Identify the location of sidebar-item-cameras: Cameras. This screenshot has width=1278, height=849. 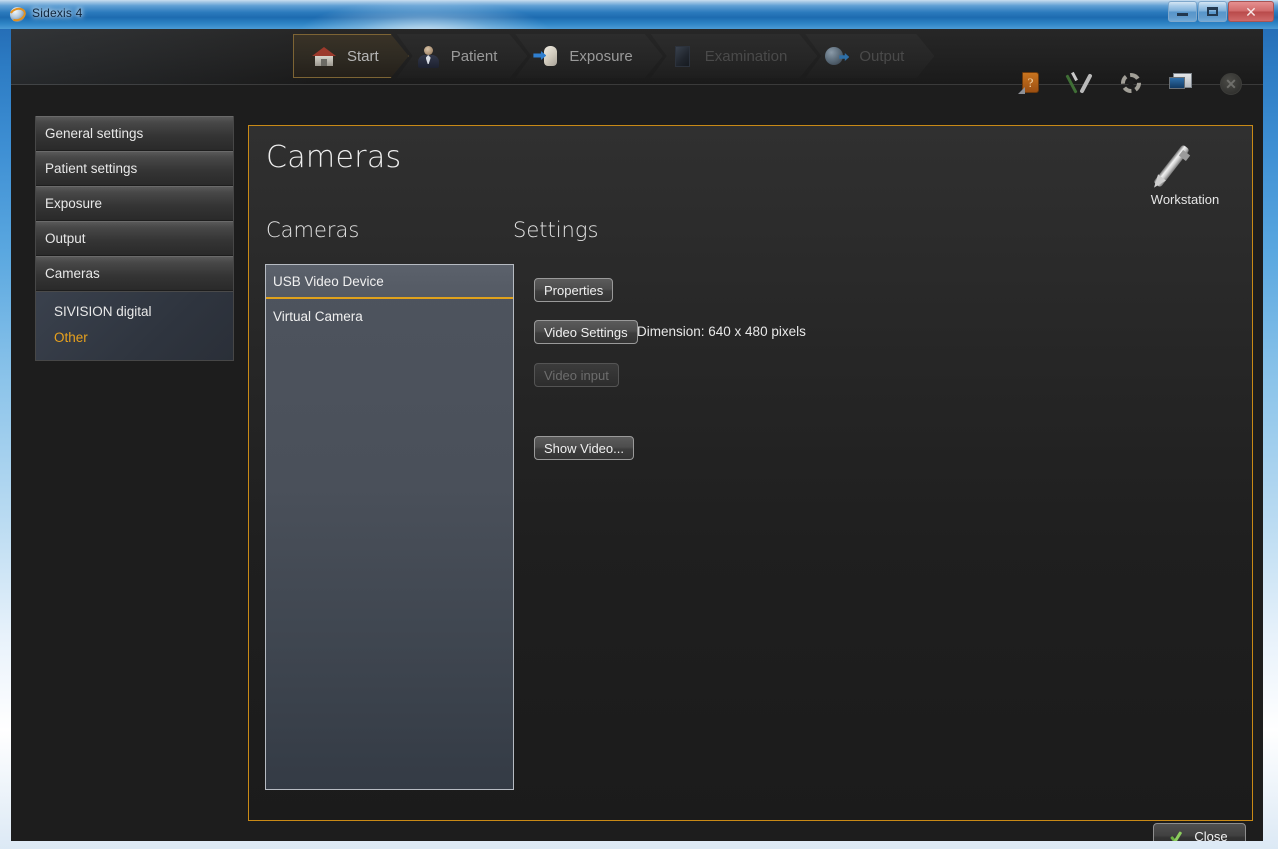
(134, 273).